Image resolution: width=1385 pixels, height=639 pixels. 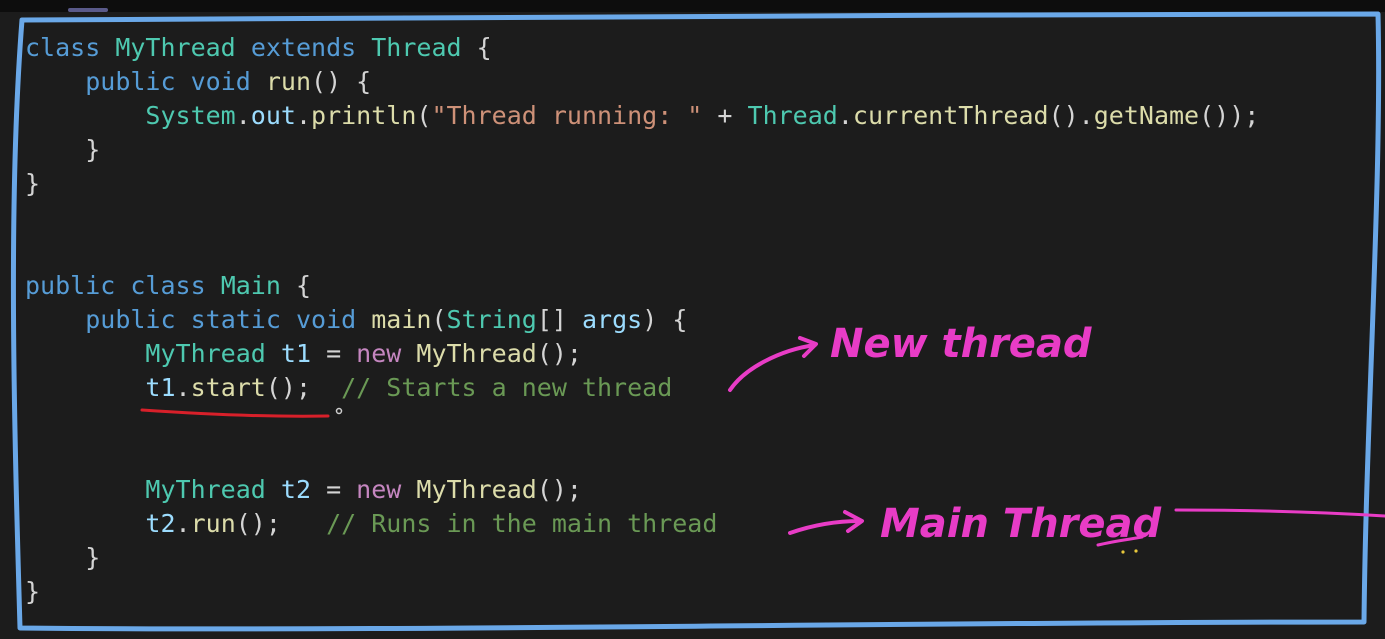 What do you see at coordinates (642, 354) in the screenshot?
I see `code-line: MyThread t1 = new MyThread();` at bounding box center [642, 354].